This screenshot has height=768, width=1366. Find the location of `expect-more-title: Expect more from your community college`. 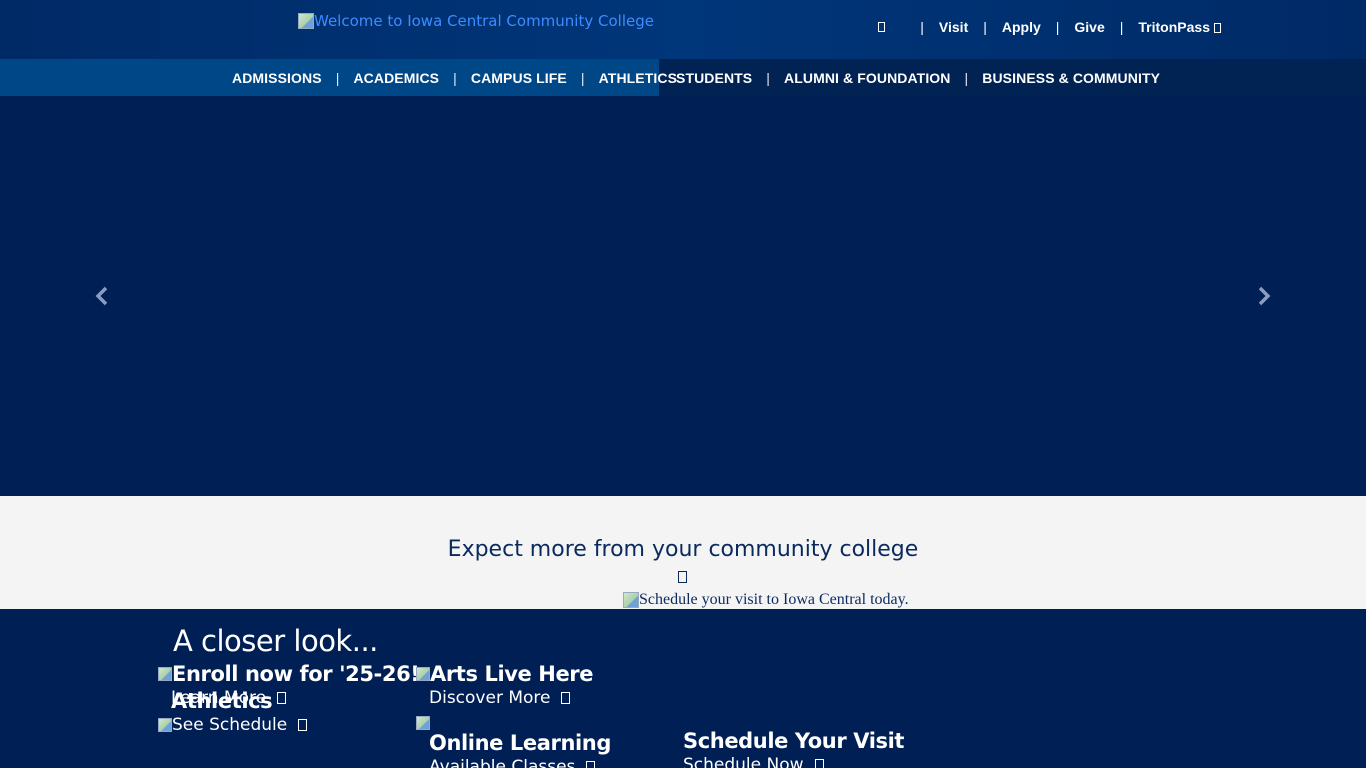

expect-more-title: Expect more from your community college is located at coordinates (683, 549).